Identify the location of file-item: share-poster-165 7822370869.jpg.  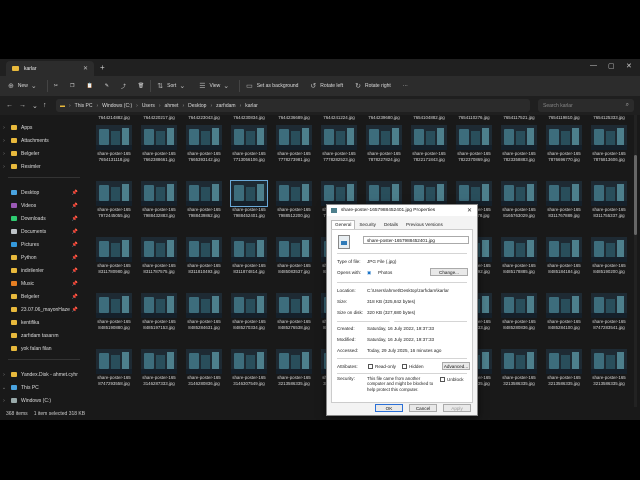
(474, 145).